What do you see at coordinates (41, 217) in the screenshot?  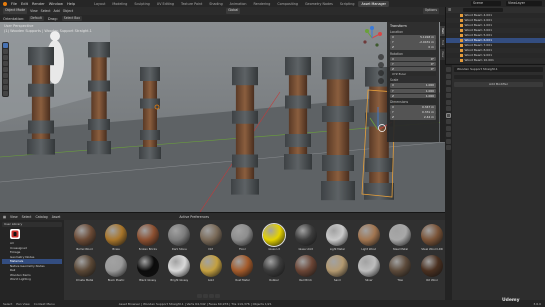 I see `ab-menu-catalog: Catalog` at bounding box center [41, 217].